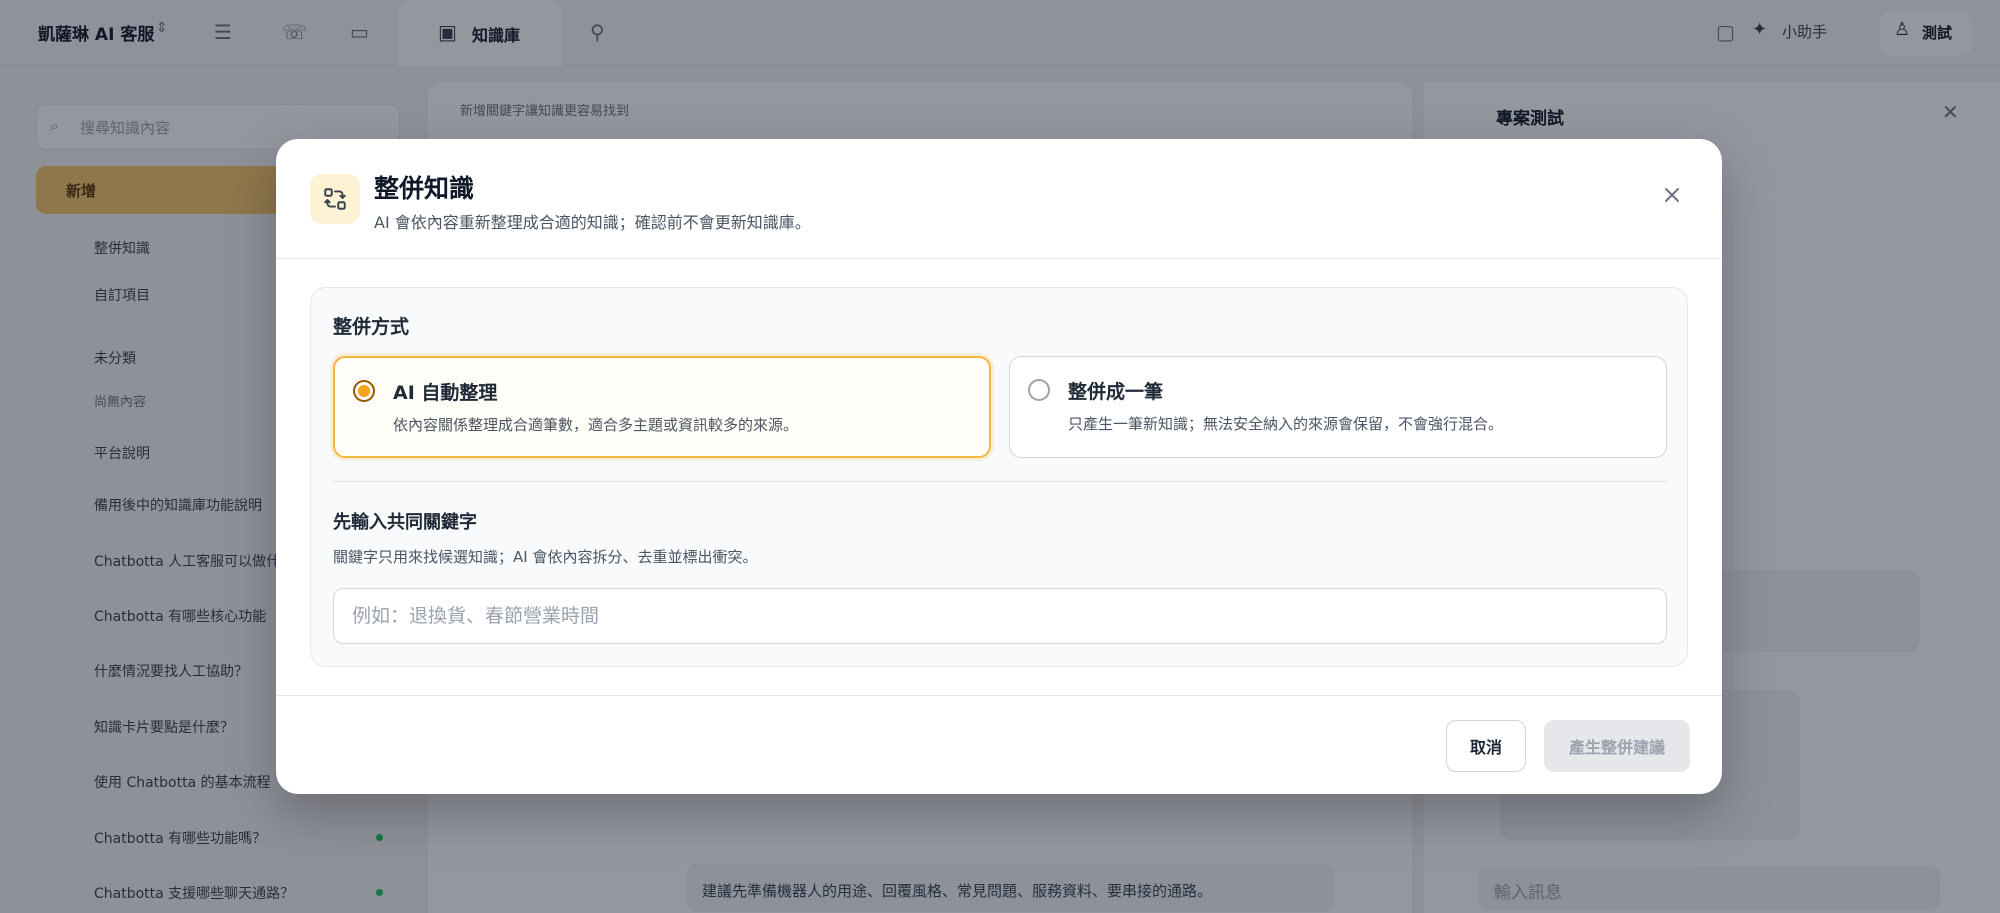  What do you see at coordinates (999, 199) in the screenshot?
I see `dialog-header: 整併知識 AI 會依內容重新整理成合適的知識；確認前不會更新知識庫。` at bounding box center [999, 199].